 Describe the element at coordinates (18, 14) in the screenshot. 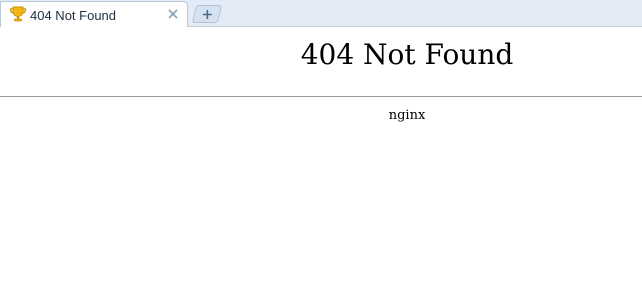

I see `trophy-icon` at that location.